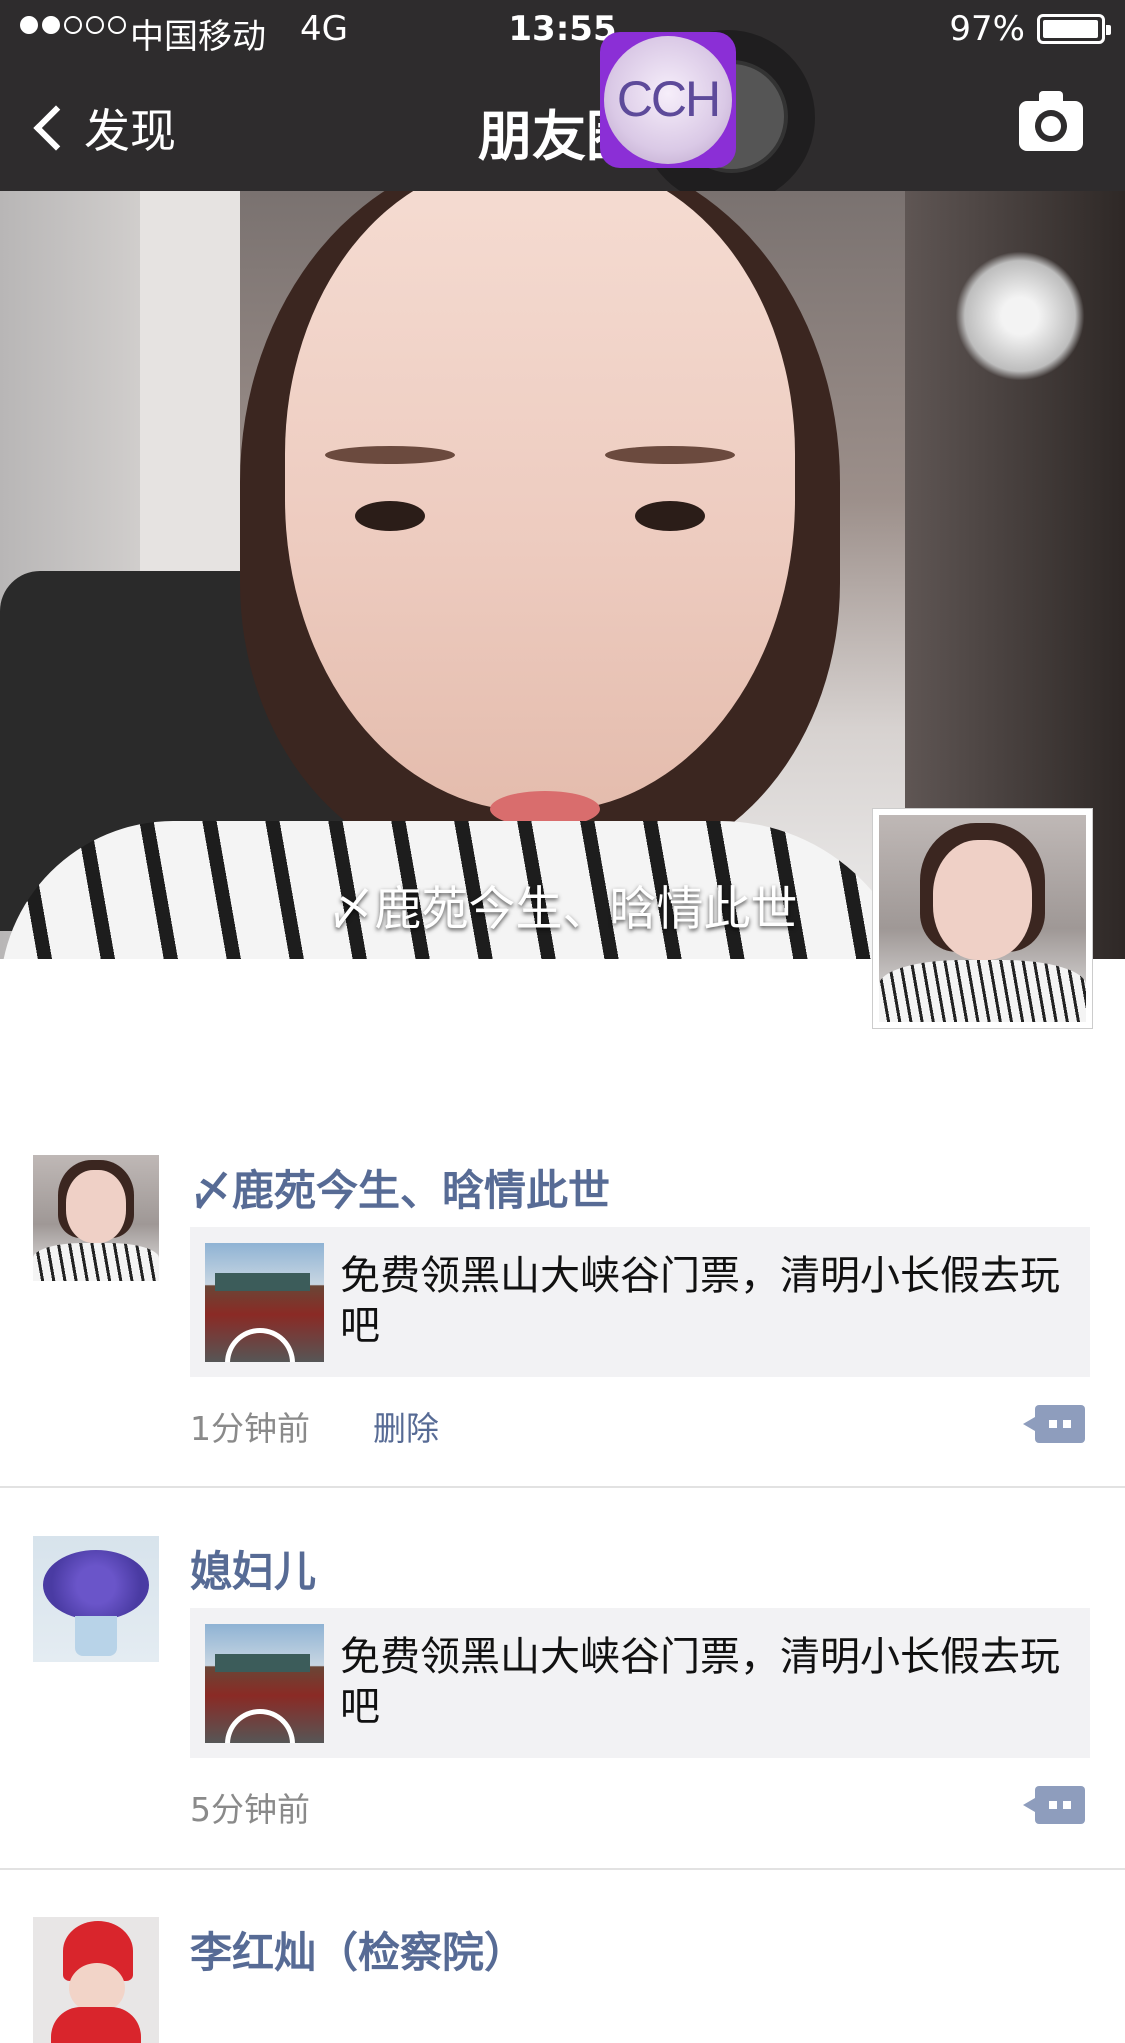  What do you see at coordinates (1074, 29) in the screenshot?
I see `battery-icon` at bounding box center [1074, 29].